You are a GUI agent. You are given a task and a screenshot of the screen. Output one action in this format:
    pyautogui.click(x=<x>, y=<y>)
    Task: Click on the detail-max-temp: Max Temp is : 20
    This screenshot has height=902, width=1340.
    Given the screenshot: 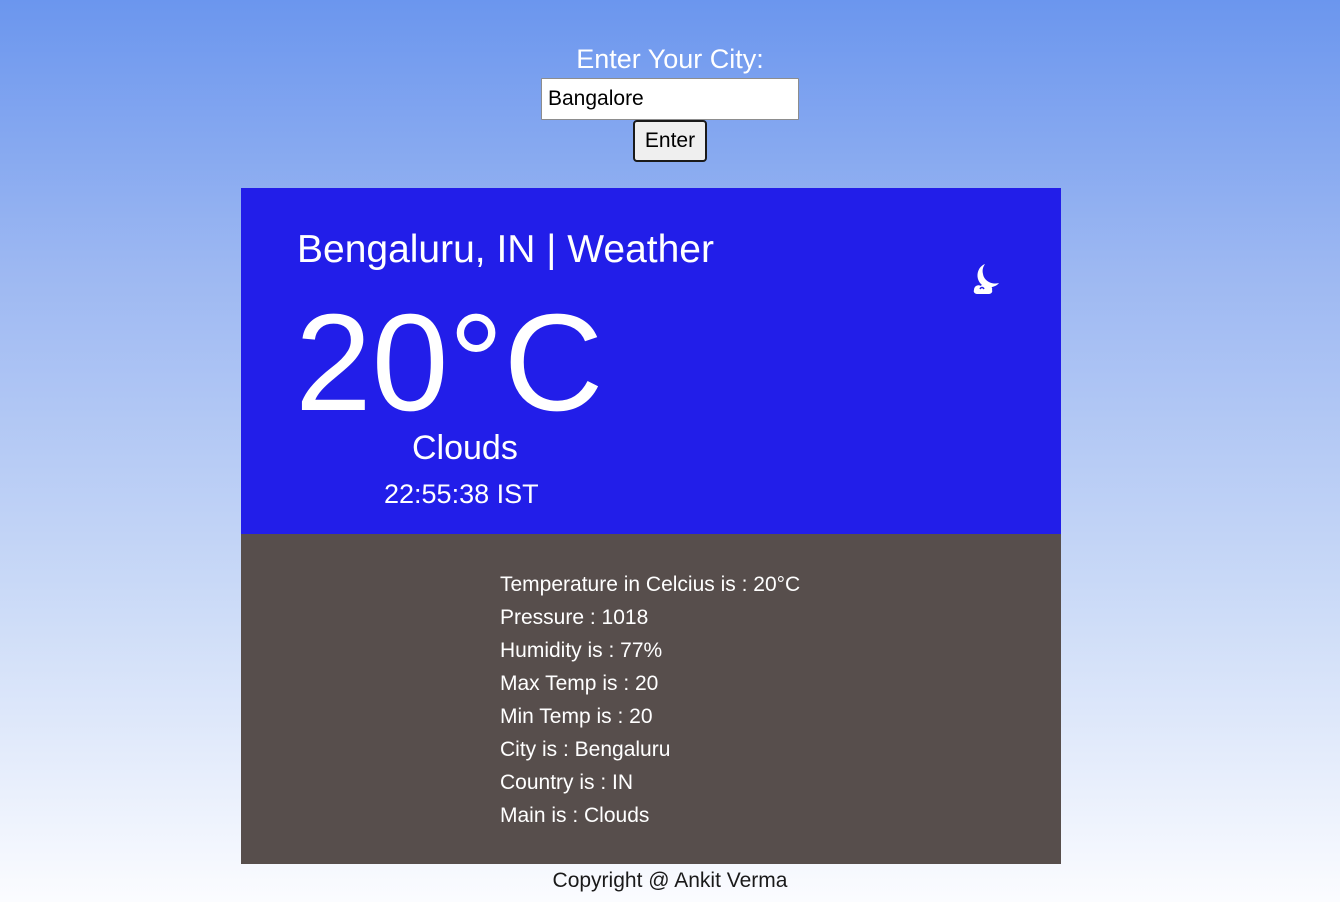 What is the action you would take?
    pyautogui.click(x=579, y=683)
    